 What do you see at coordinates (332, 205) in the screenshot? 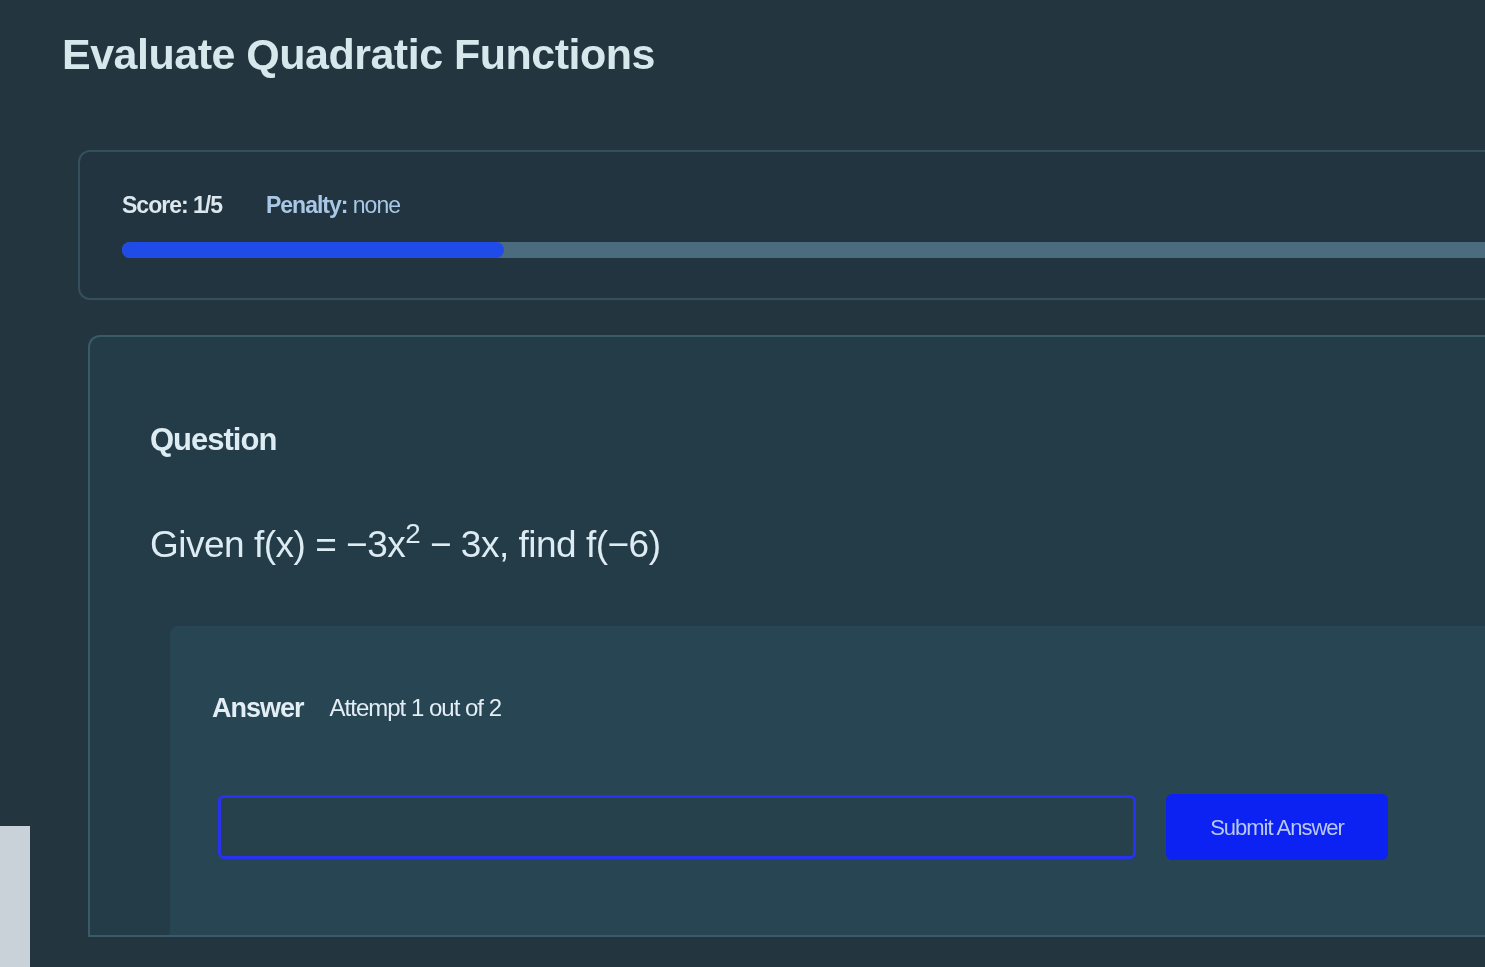
I see `penalty-text: Penalty: none` at bounding box center [332, 205].